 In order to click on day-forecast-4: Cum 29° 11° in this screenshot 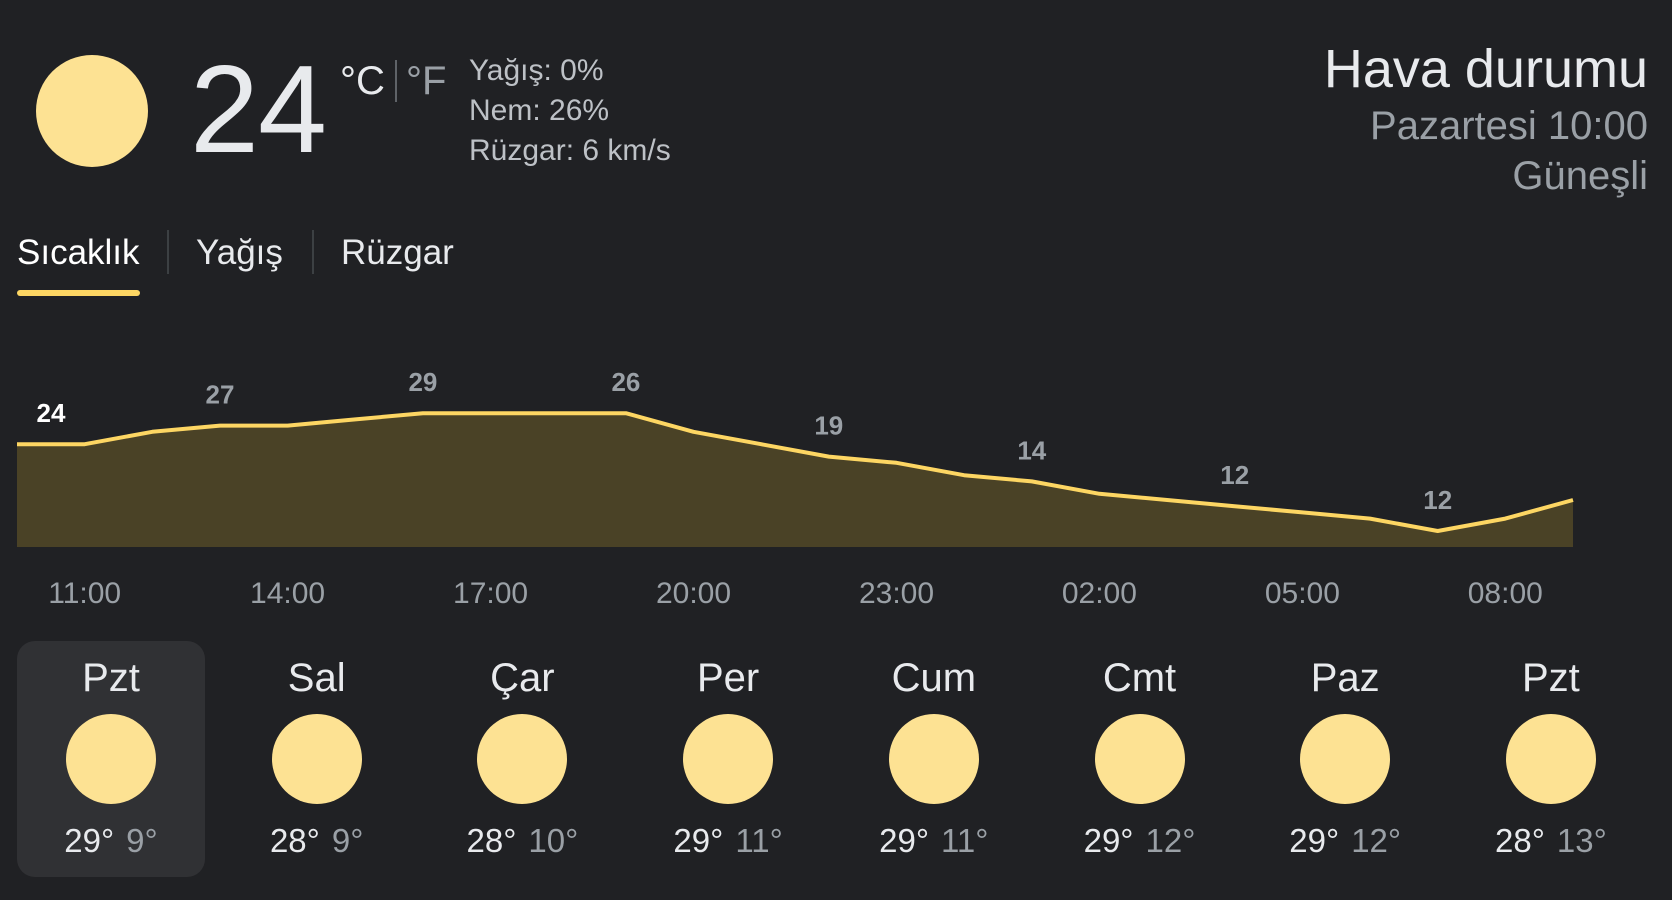, I will do `click(934, 759)`.